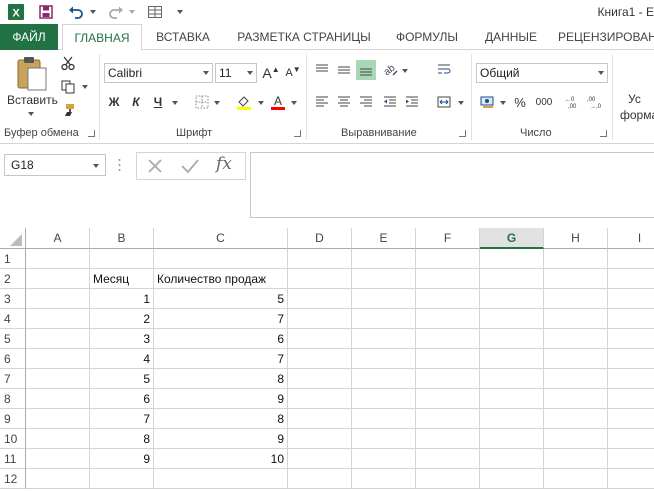 This screenshot has width=654, height=491. Describe the element at coordinates (221, 319) in the screenshot. I see `cell-c4: 7` at that location.